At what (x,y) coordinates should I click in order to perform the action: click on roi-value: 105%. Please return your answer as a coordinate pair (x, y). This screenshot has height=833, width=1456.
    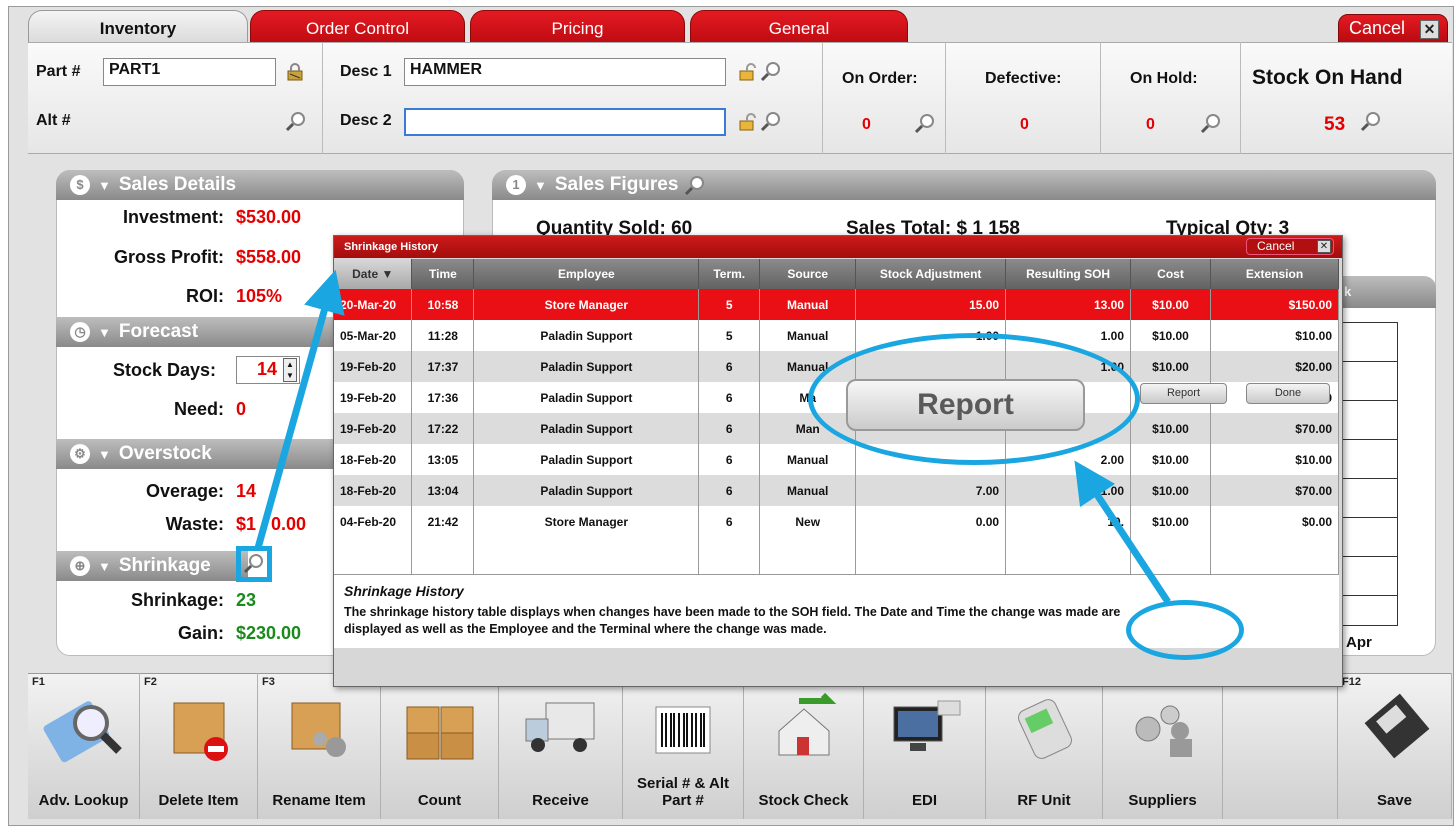
    Looking at the image, I should click on (259, 296).